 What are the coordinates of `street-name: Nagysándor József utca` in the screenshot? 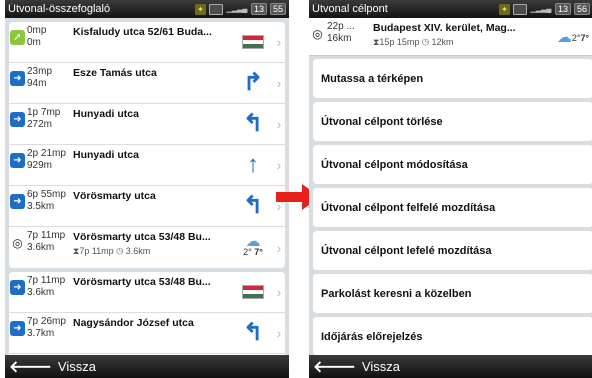 It's located at (133, 323).